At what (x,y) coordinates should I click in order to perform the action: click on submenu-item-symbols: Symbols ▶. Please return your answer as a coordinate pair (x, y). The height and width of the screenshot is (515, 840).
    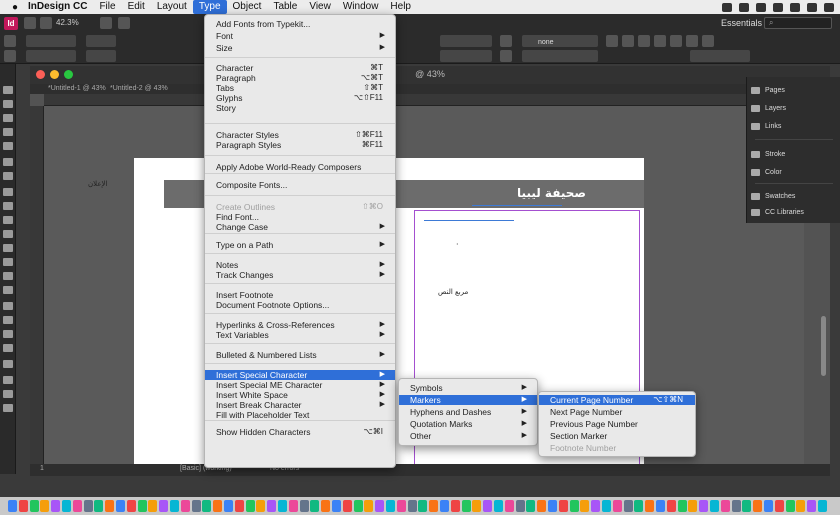
    Looking at the image, I should click on (468, 388).